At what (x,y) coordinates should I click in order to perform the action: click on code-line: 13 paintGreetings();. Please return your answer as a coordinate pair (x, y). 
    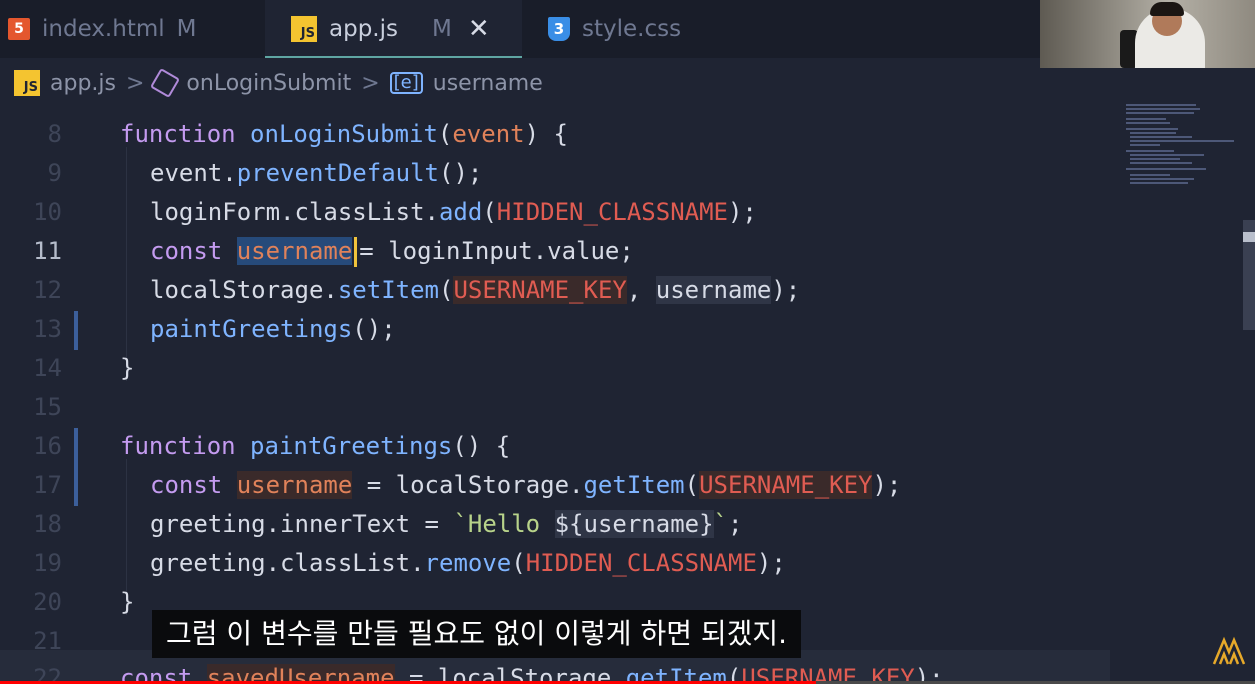
    Looking at the image, I should click on (555, 329).